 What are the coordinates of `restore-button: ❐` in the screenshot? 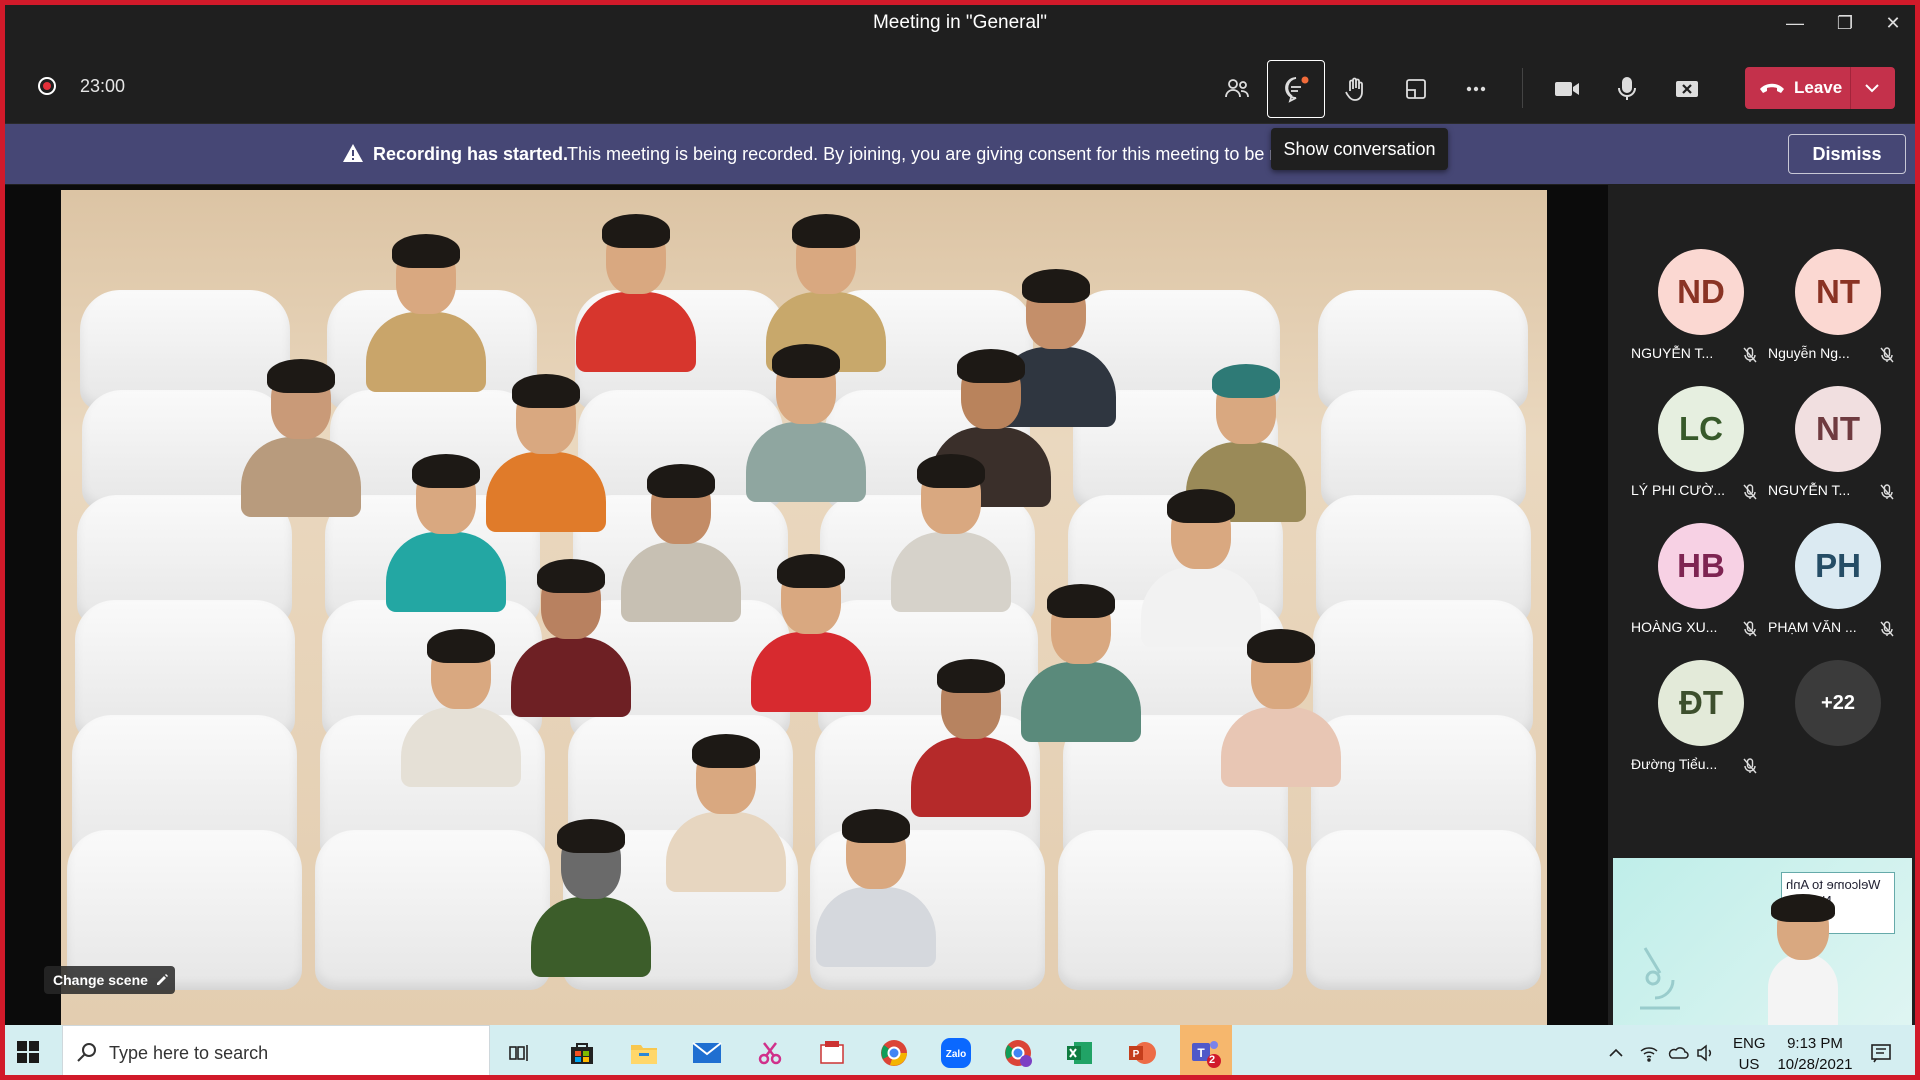 It's located at (1845, 23).